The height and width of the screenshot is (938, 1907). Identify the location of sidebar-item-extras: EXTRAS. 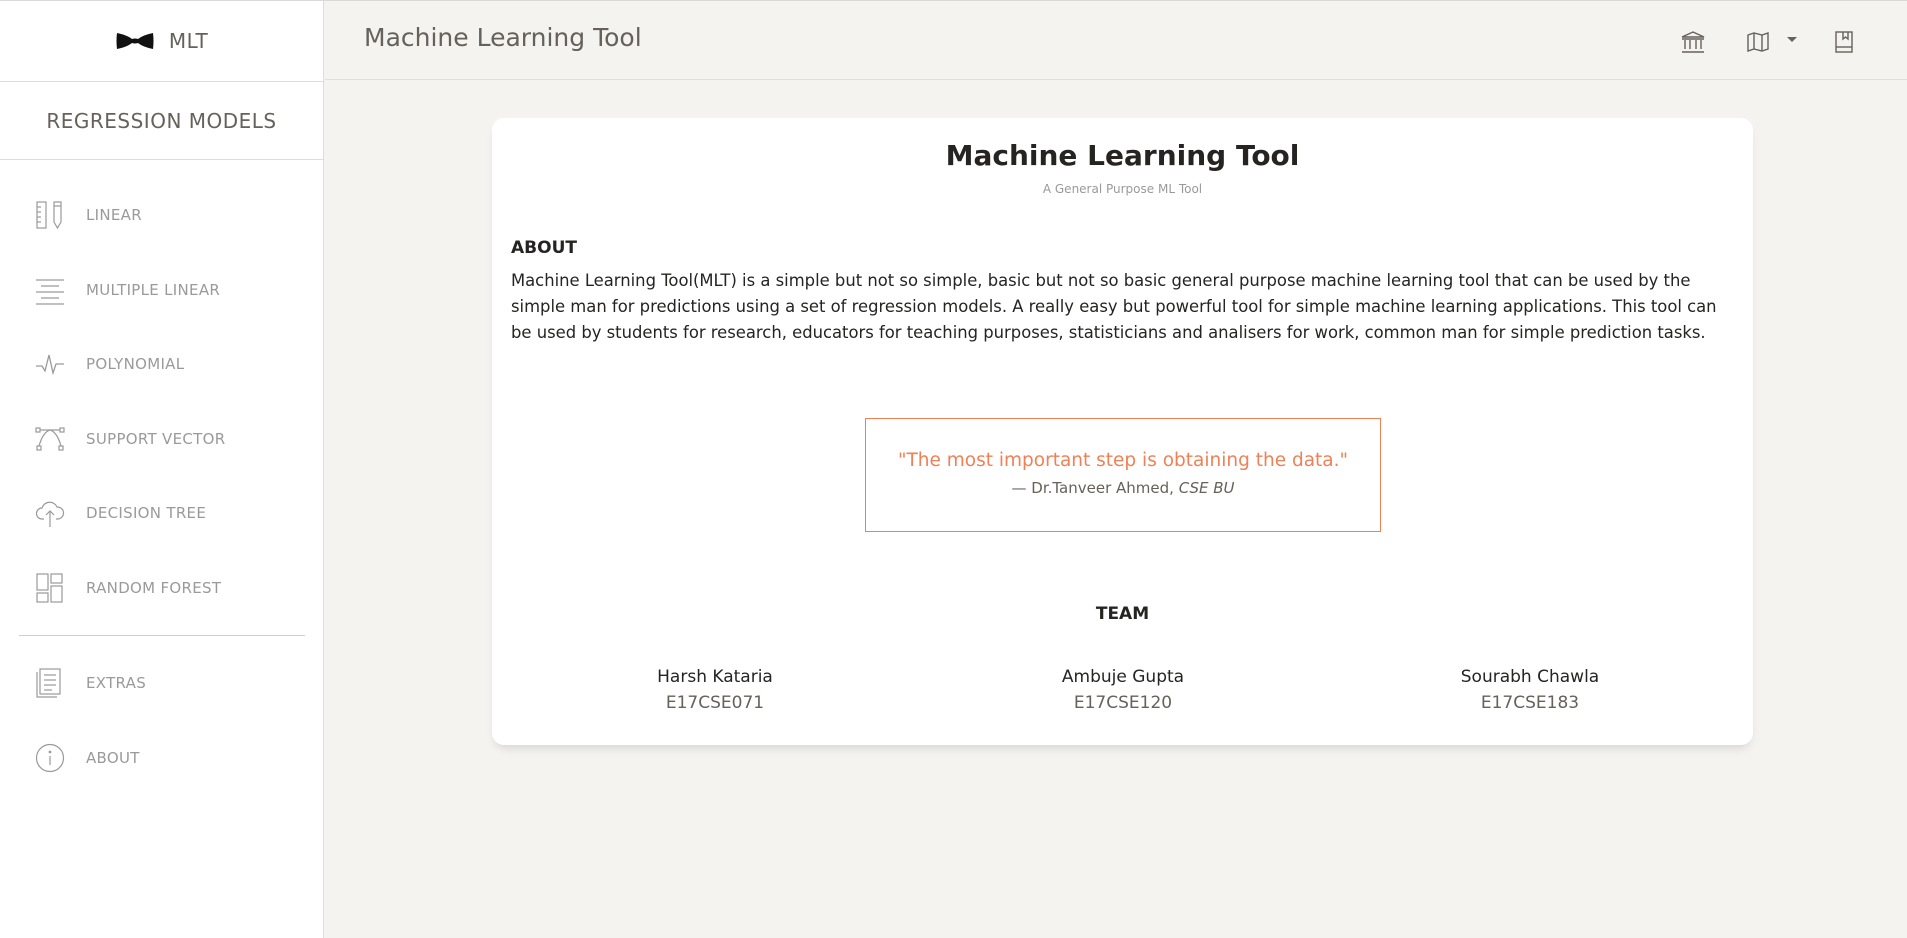
(161, 683).